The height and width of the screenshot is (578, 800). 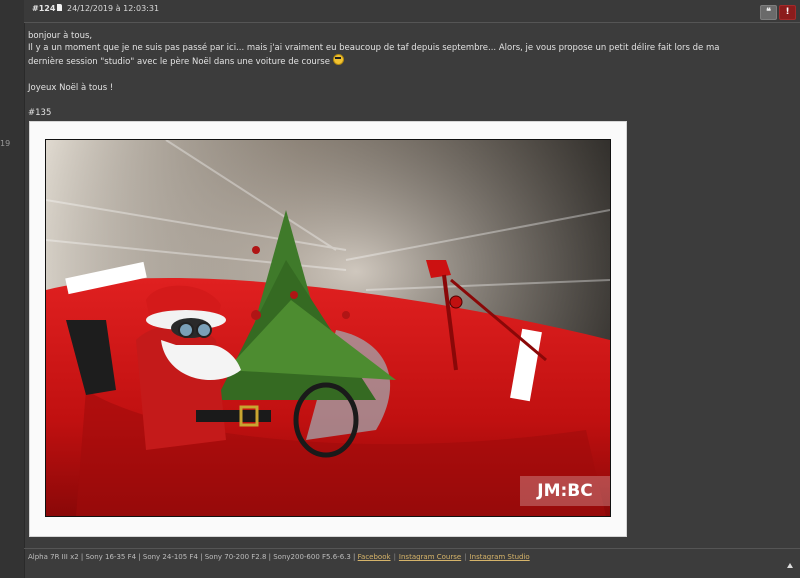 What do you see at coordinates (430, 557) in the screenshot?
I see `instagram-course-link: Instagram Course` at bounding box center [430, 557].